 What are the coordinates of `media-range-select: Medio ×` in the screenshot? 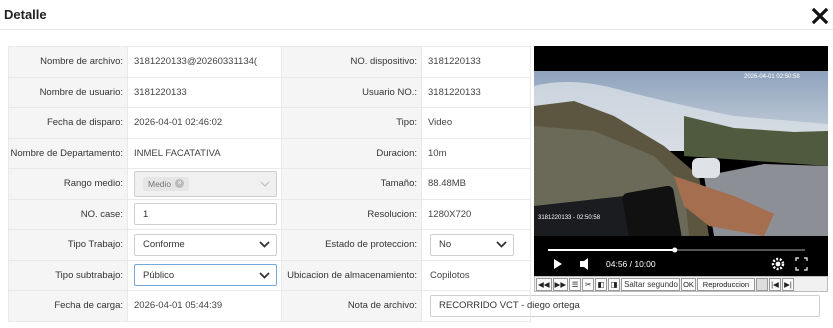 It's located at (205, 183).